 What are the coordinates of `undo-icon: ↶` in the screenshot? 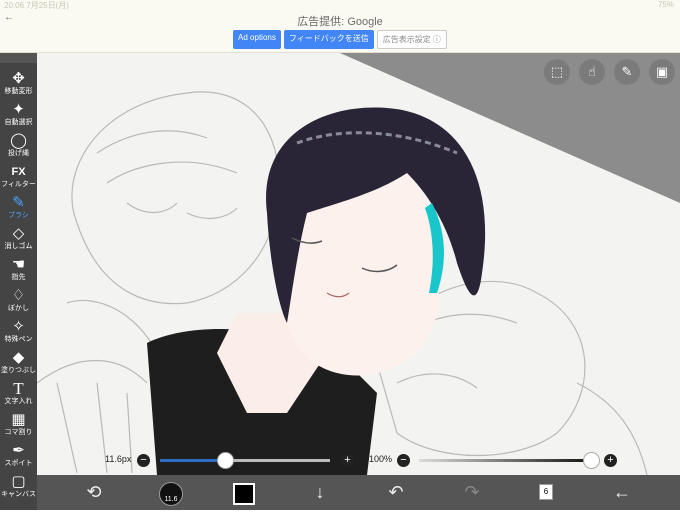 It's located at (396, 492).